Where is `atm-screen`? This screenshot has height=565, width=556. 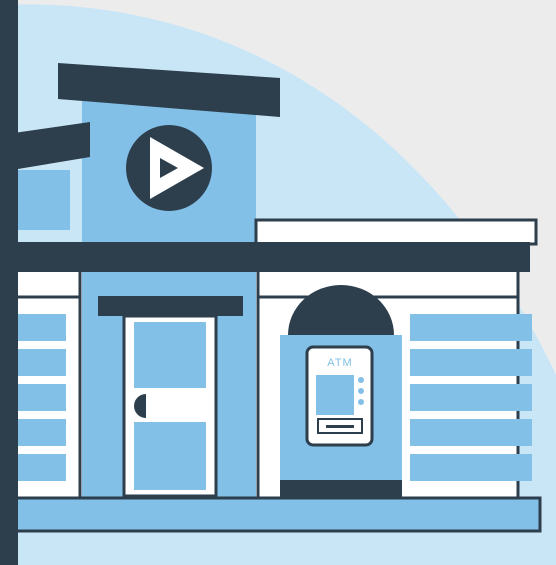
atm-screen is located at coordinates (335, 395).